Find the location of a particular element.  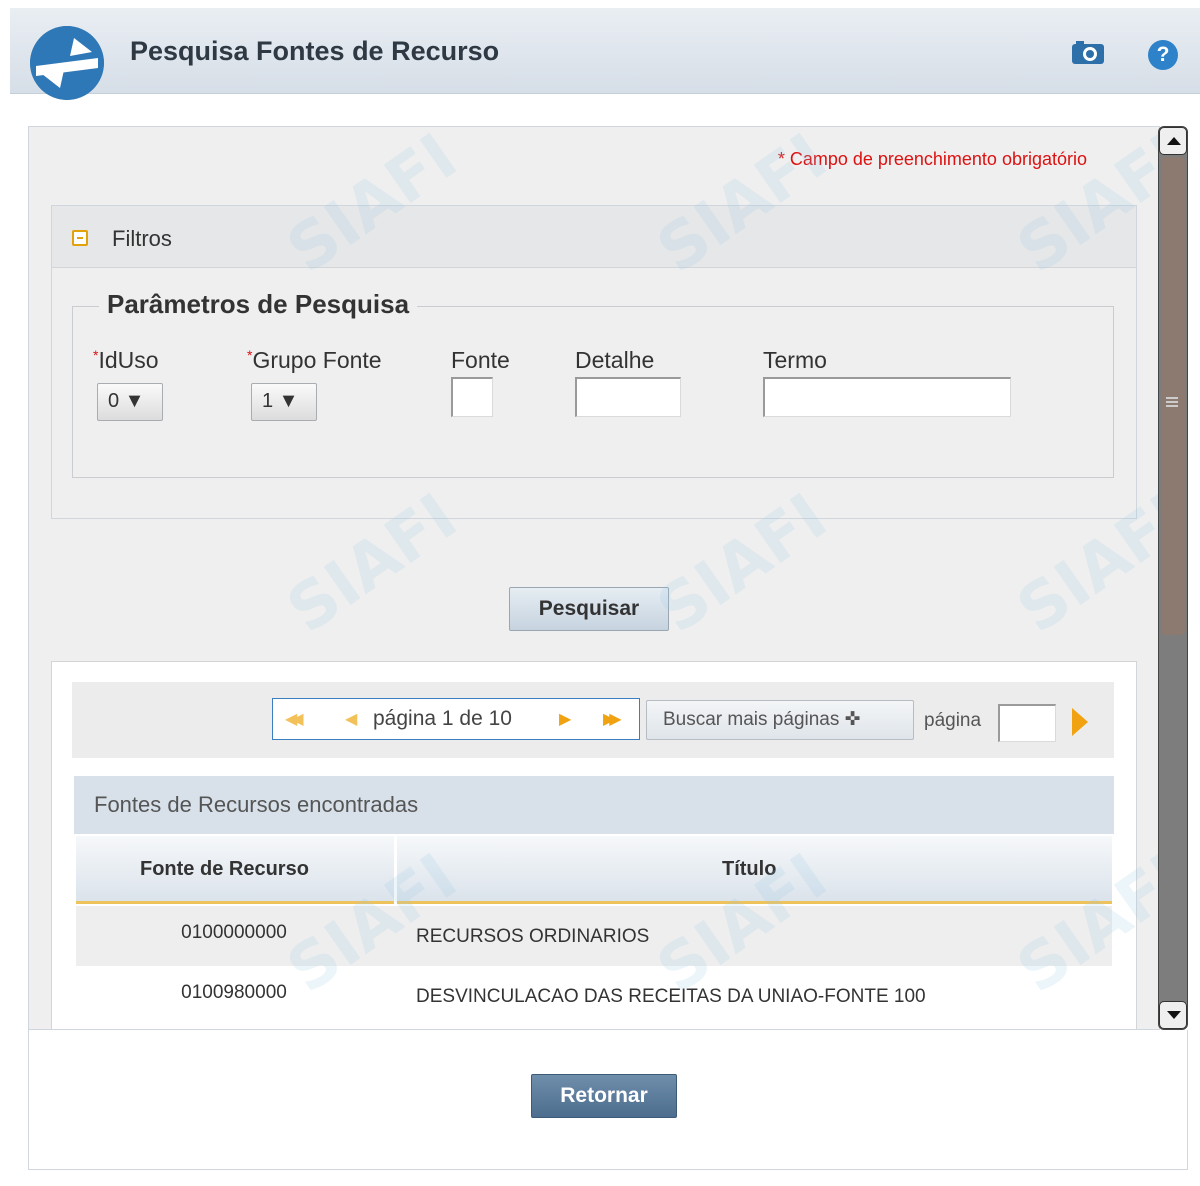

filters-label: Filtros is located at coordinates (142, 238).